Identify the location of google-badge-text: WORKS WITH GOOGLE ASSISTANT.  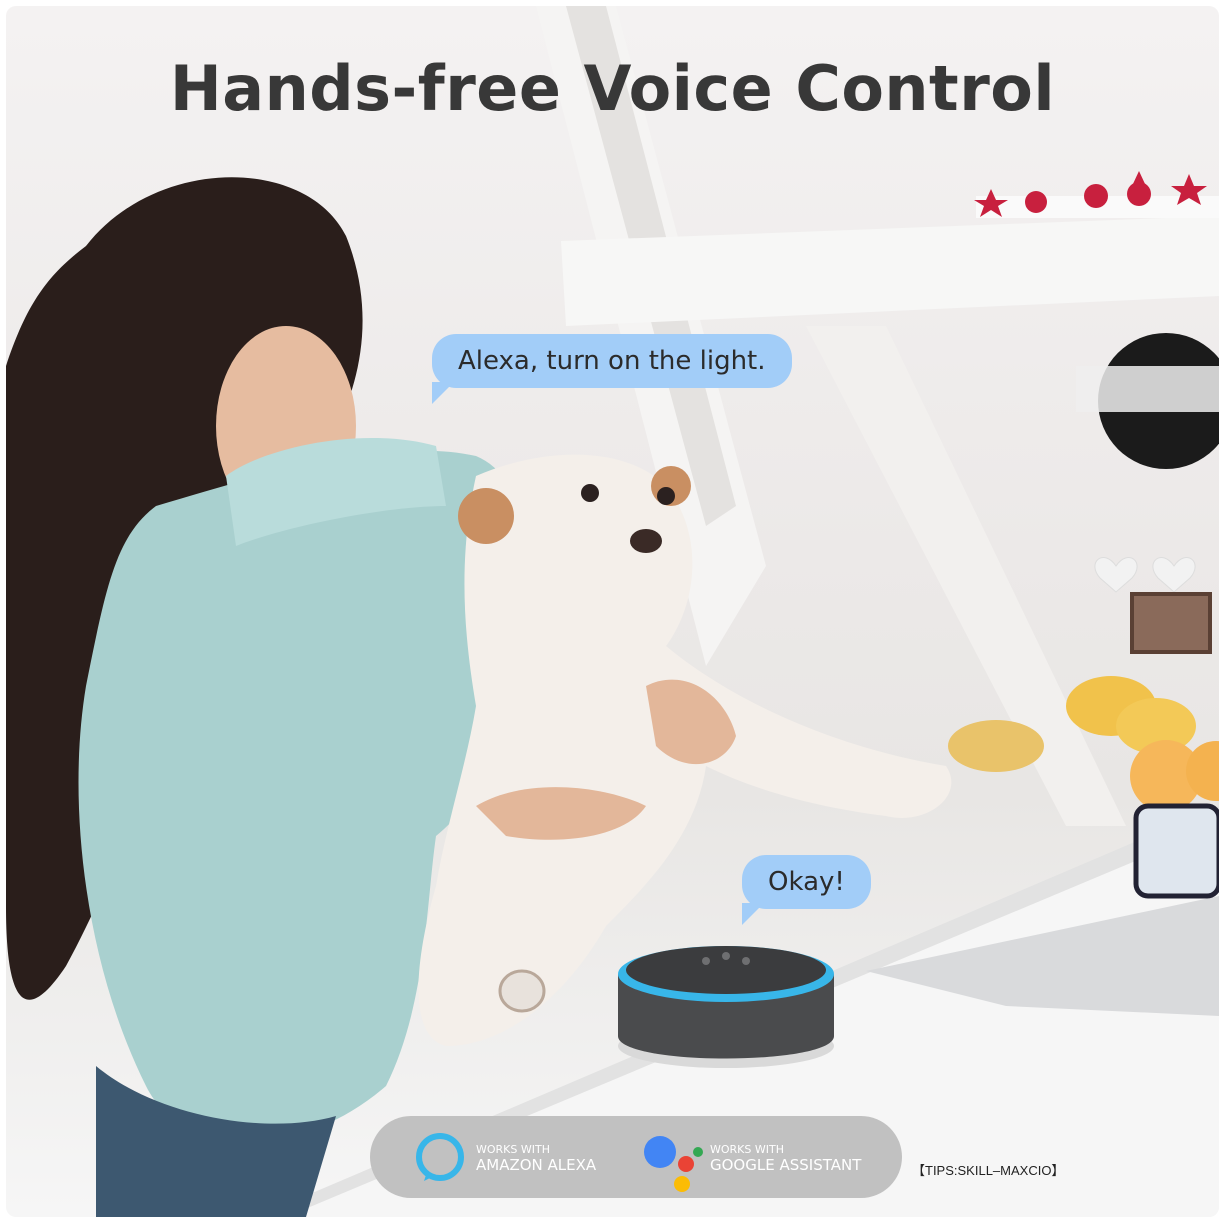
(786, 1158).